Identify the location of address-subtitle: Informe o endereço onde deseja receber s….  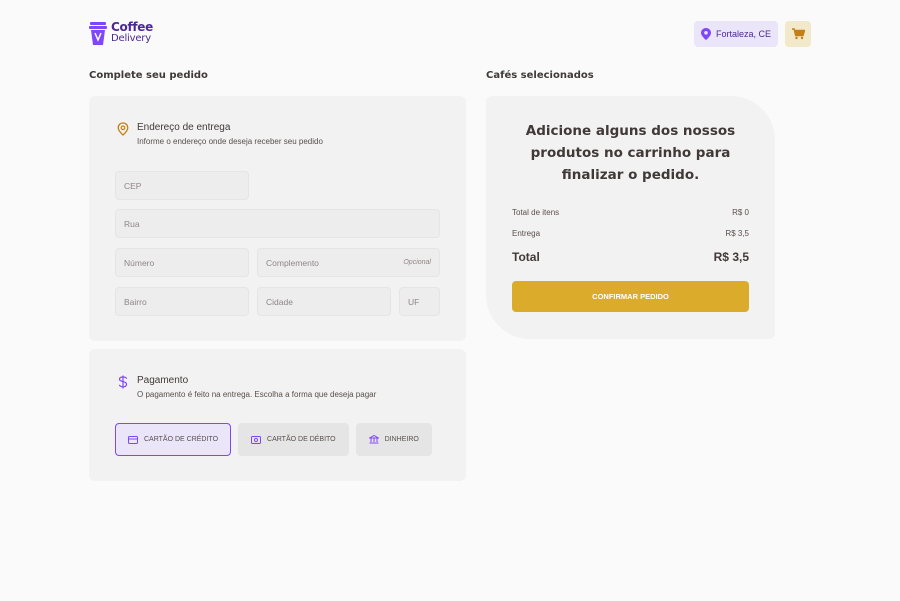
(230, 141).